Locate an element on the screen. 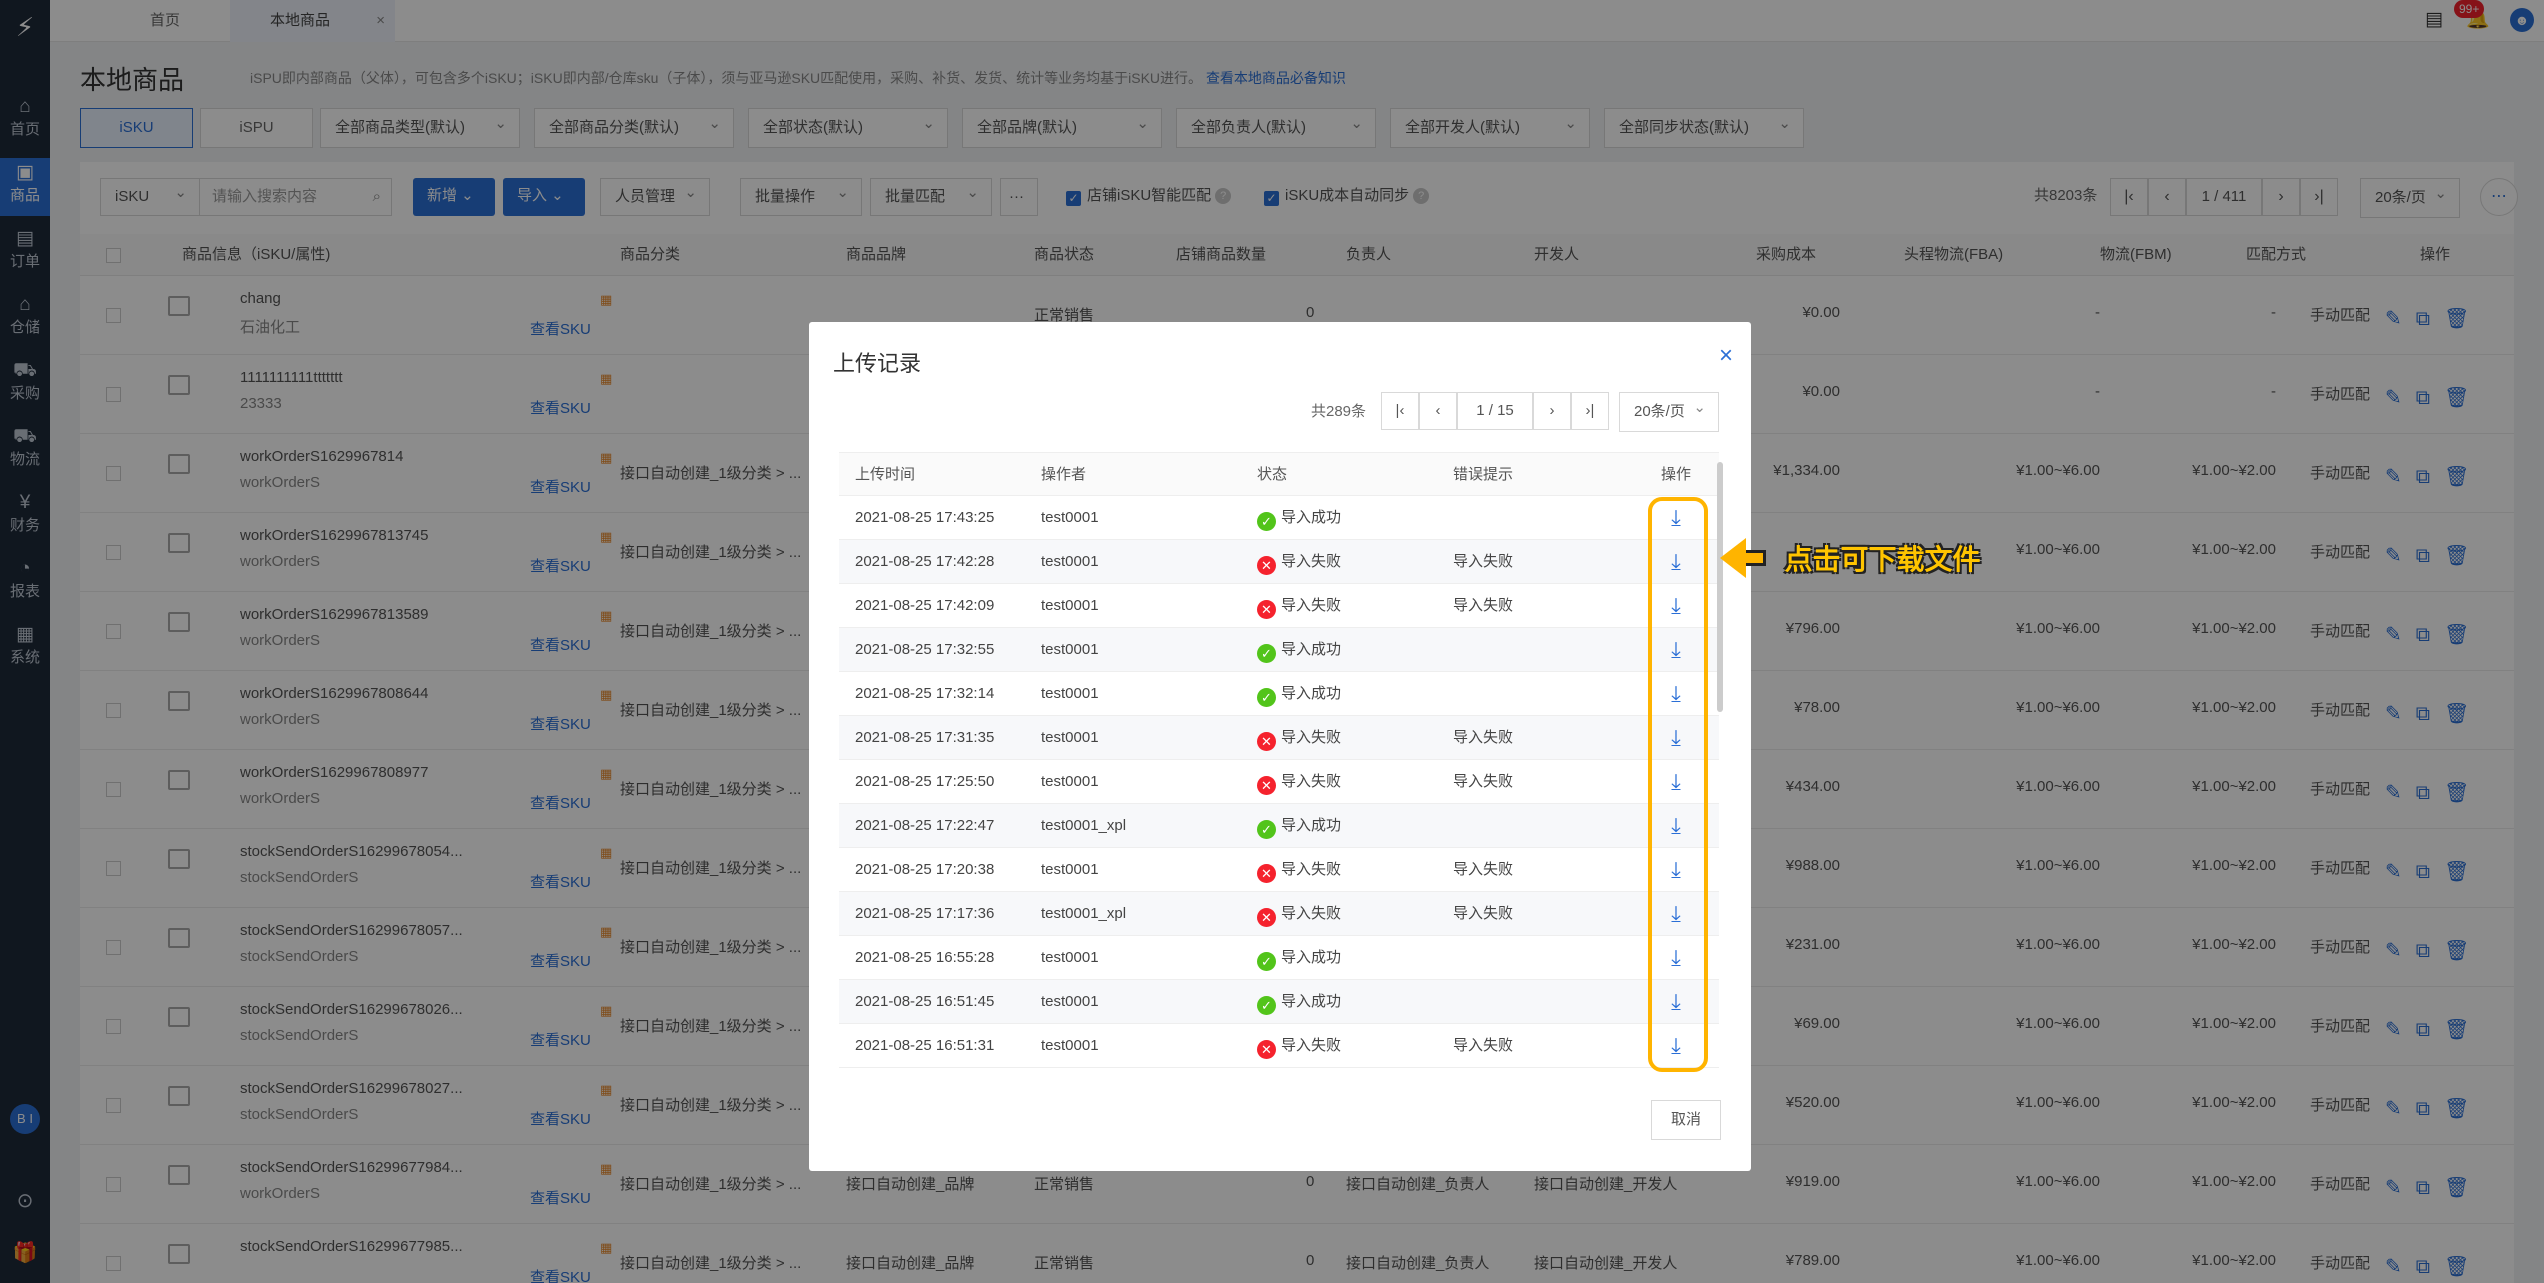  upload-record-row: 2021-08-25 17:42:28 test0001 ✕ 导入失败 导入失败 ⤓ is located at coordinates (1279, 562).